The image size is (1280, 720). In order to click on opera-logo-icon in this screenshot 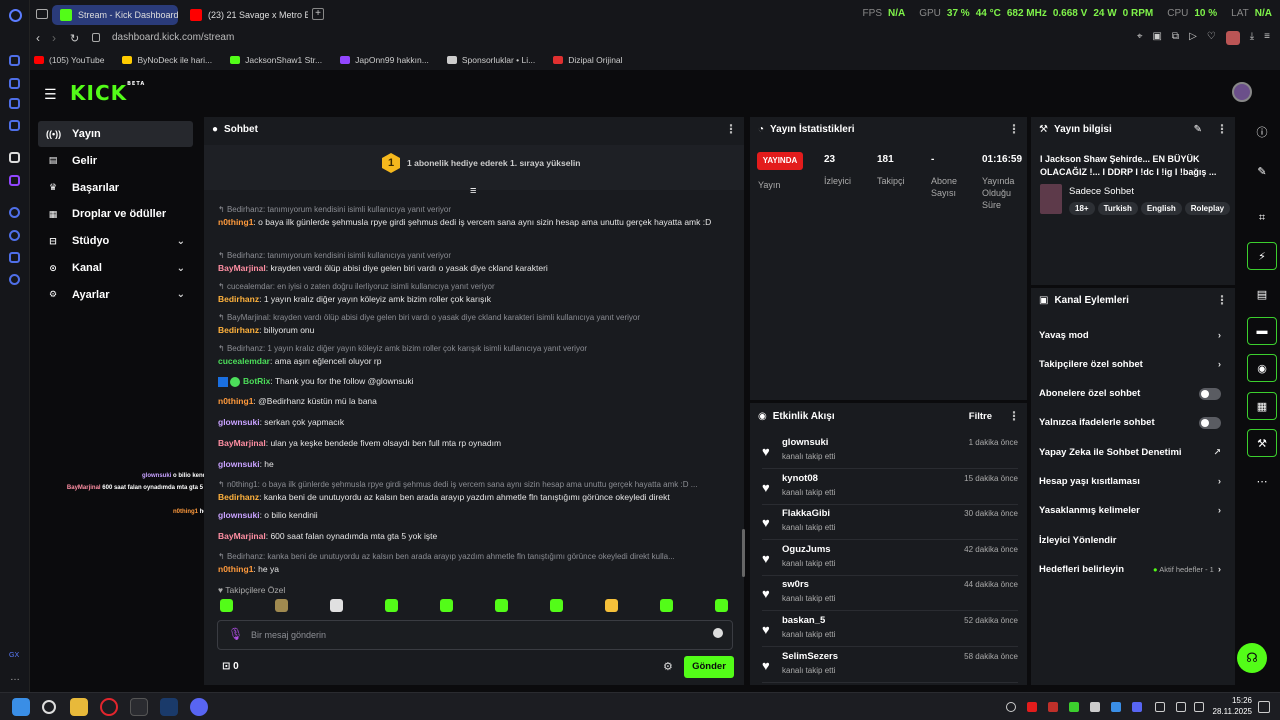, I will do `click(15, 15)`.